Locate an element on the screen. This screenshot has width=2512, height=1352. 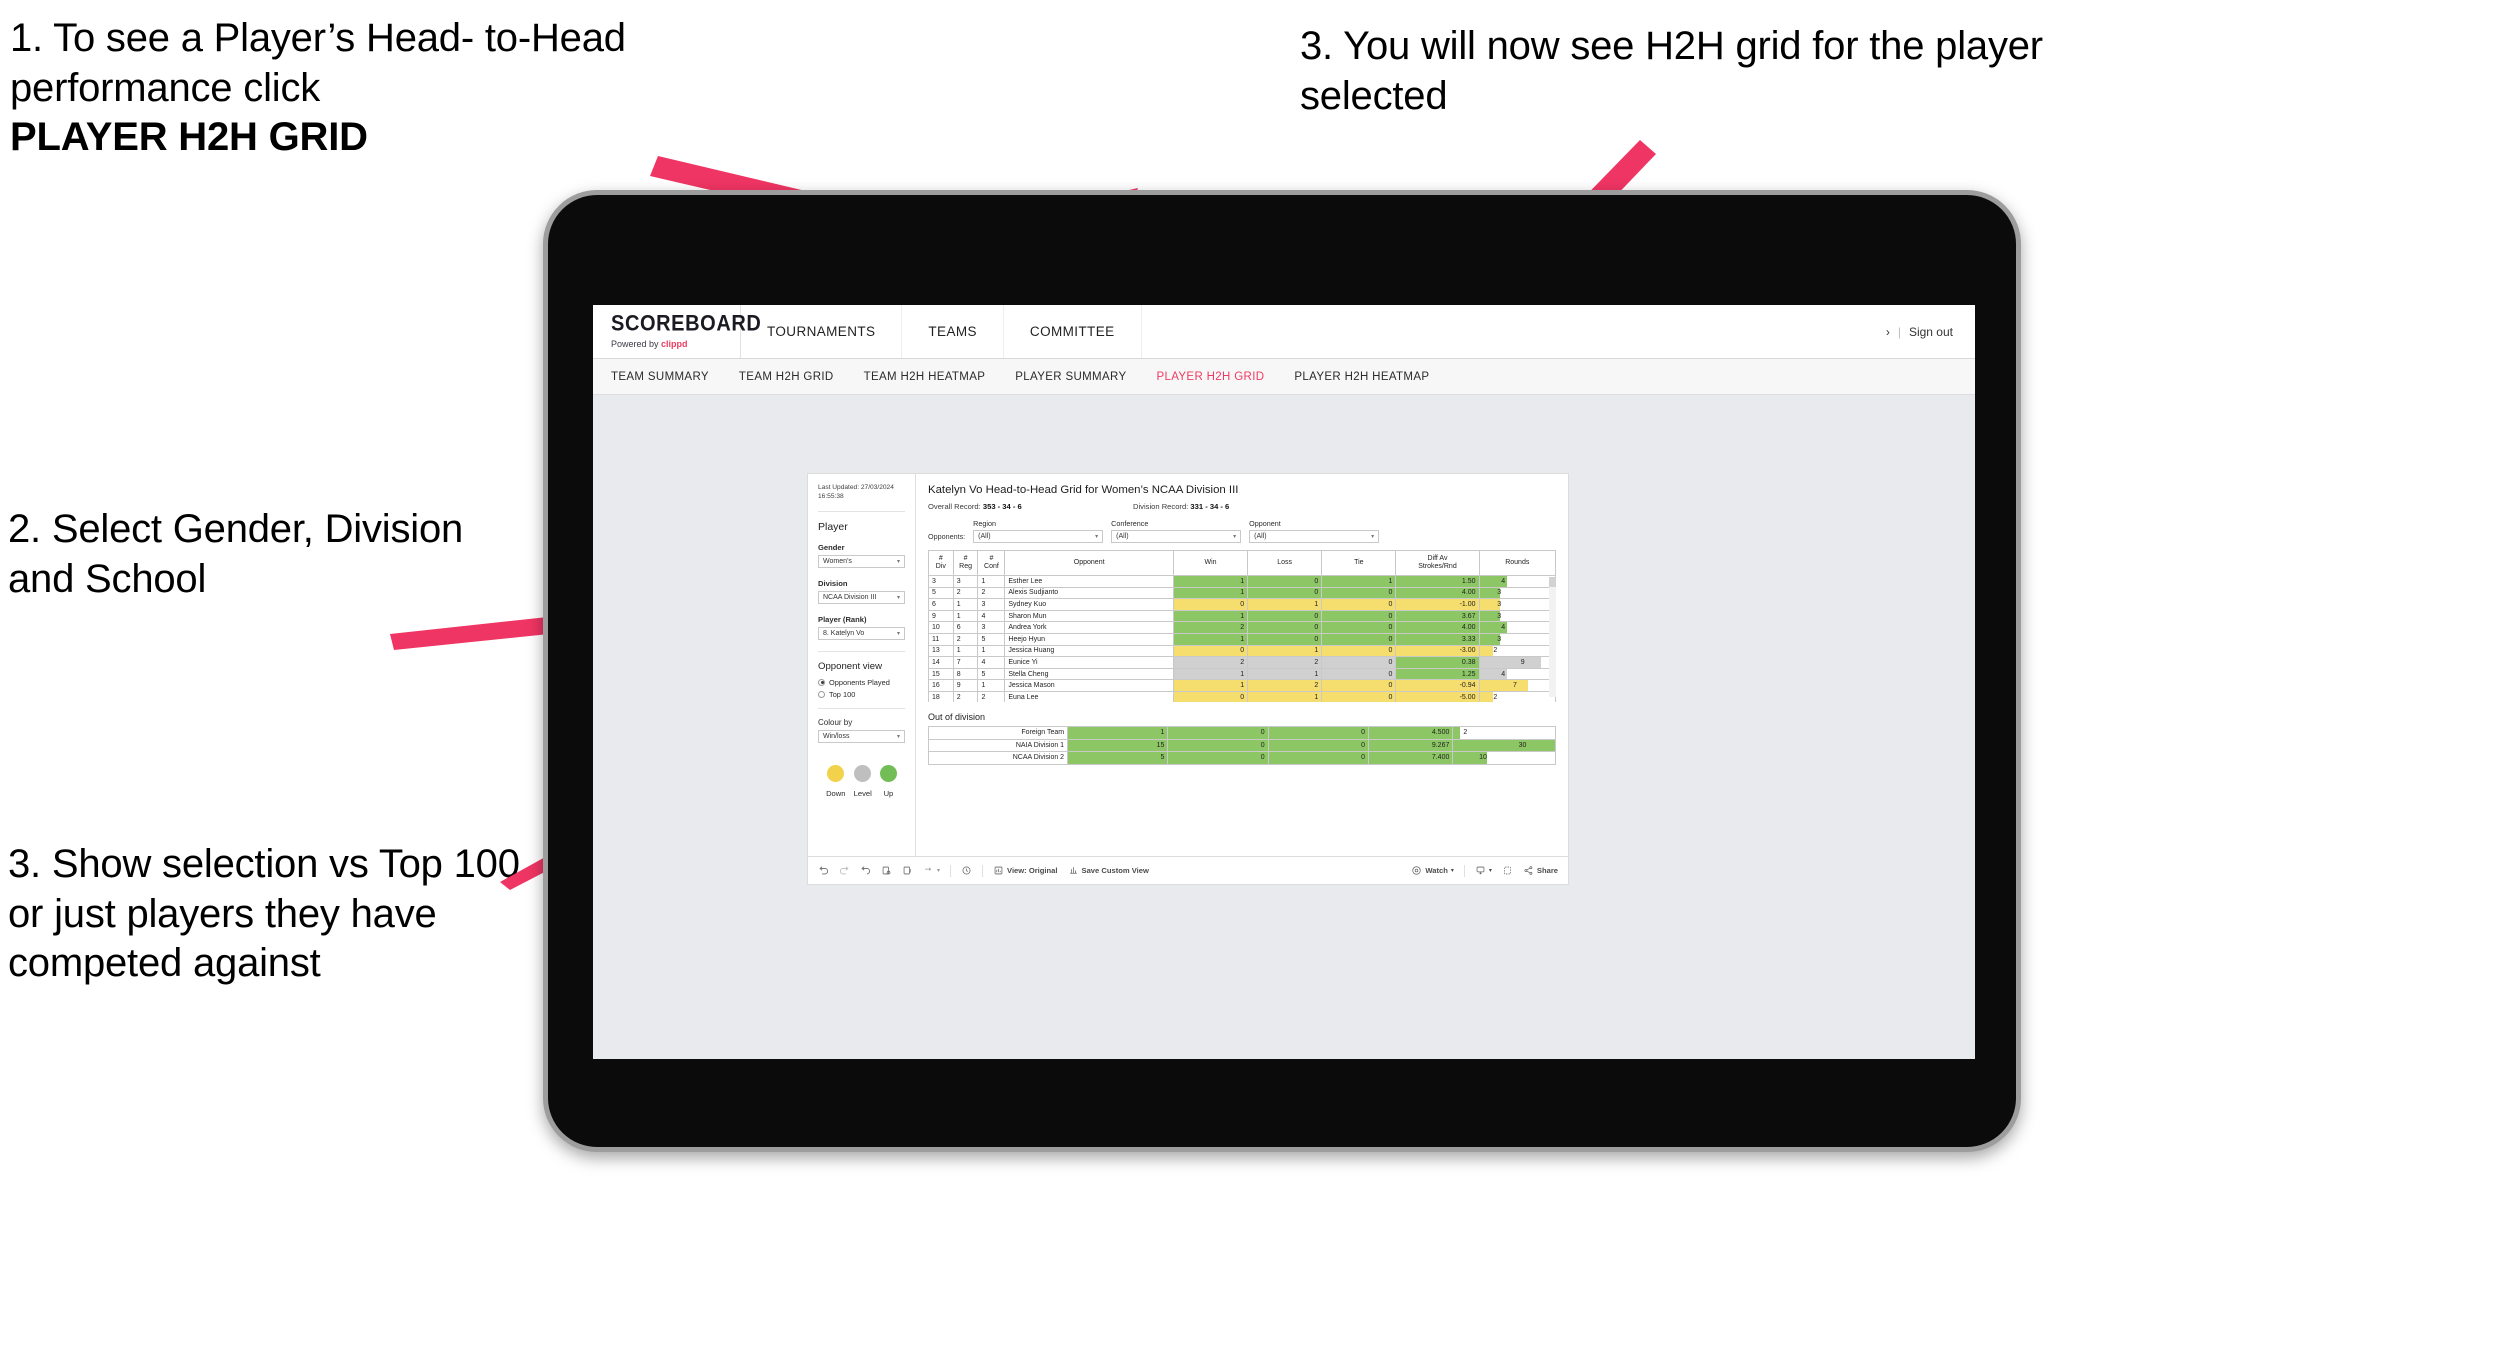
ood-rounds: 30 is located at coordinates (1504, 745).